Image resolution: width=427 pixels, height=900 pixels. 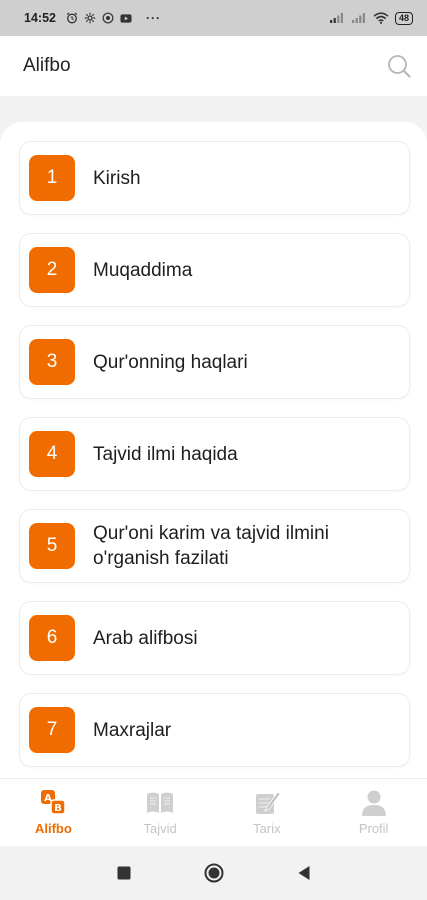 I want to click on youtube-icon, so click(x=126, y=18).